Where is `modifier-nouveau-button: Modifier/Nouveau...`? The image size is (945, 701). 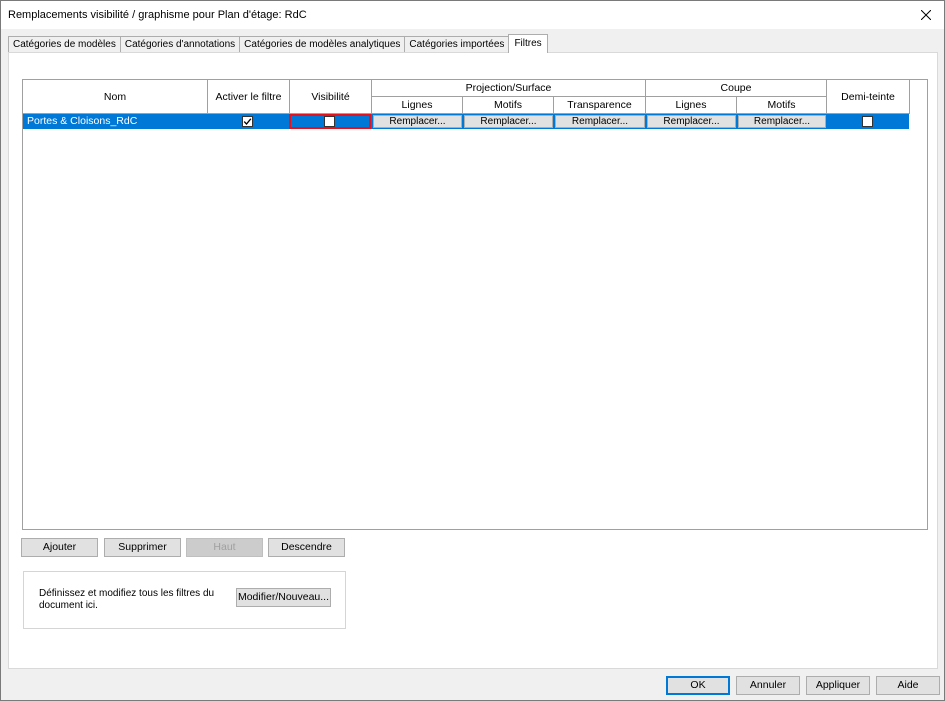 modifier-nouveau-button: Modifier/Nouveau... is located at coordinates (283, 597).